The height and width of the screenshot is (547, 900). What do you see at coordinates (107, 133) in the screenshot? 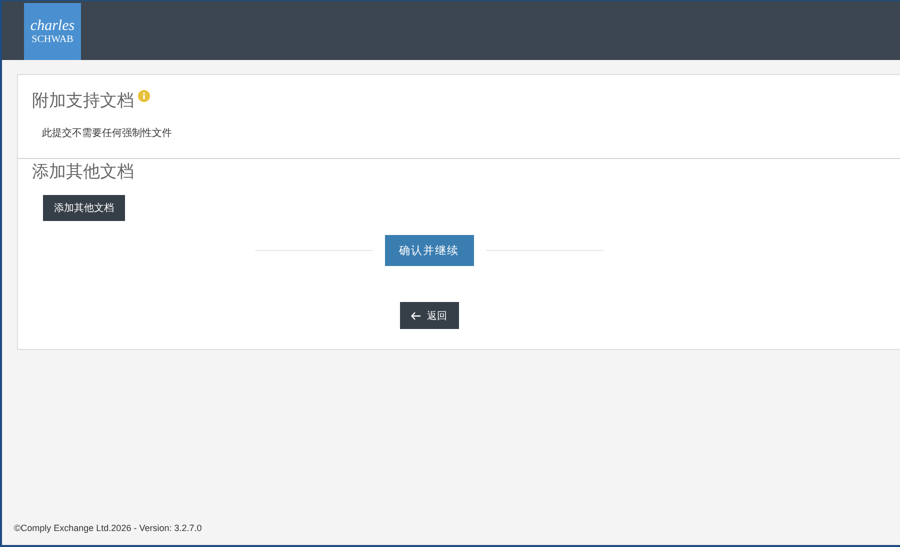
I see `info-text: 此提交不需要任何强制性文件` at bounding box center [107, 133].